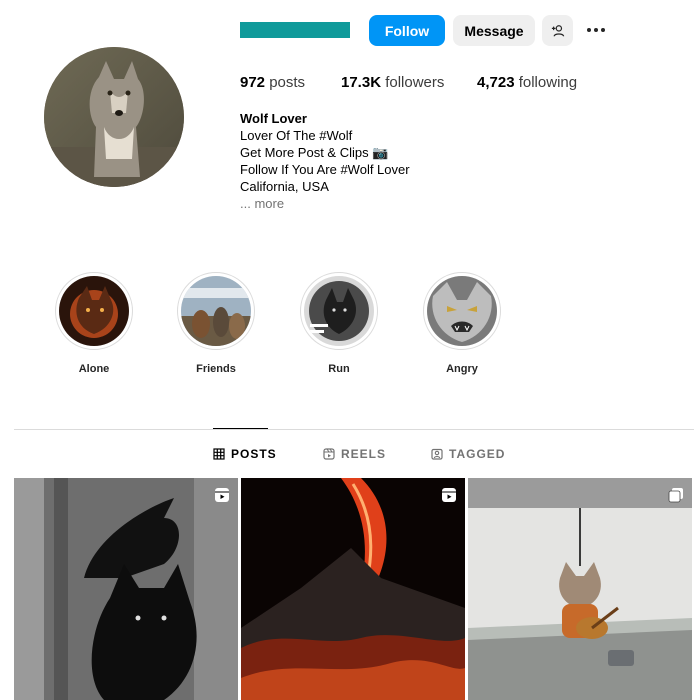 This screenshot has height=700, width=700. I want to click on reels-icon, so click(329, 454).